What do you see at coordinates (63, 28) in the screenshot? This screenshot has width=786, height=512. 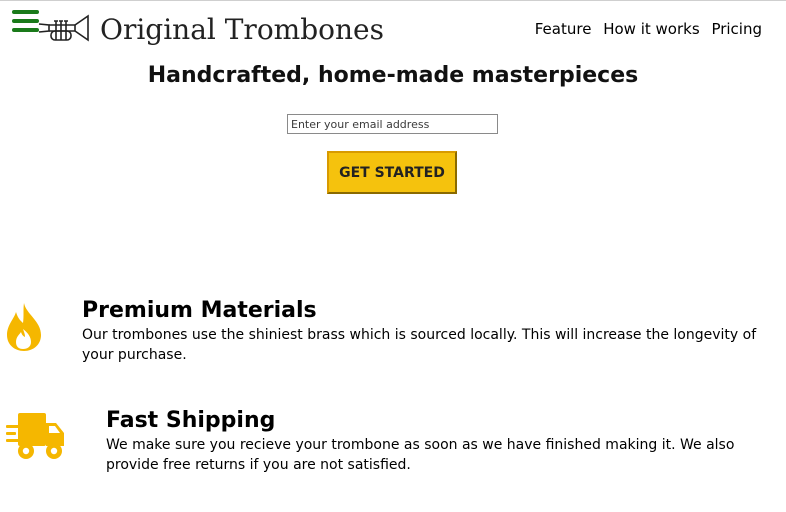 I see `trumpet-icon` at bounding box center [63, 28].